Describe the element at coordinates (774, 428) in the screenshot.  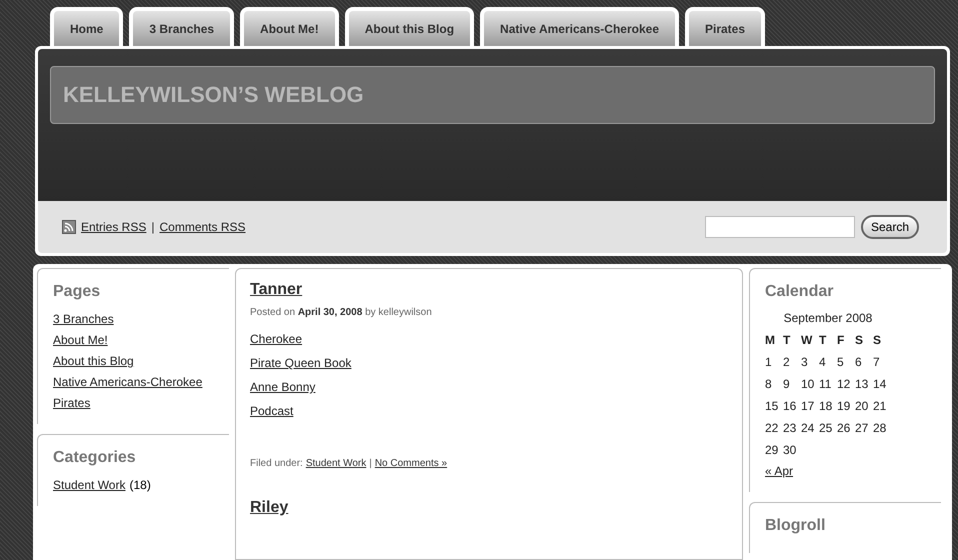
I see `calendar-day: 22` at that location.